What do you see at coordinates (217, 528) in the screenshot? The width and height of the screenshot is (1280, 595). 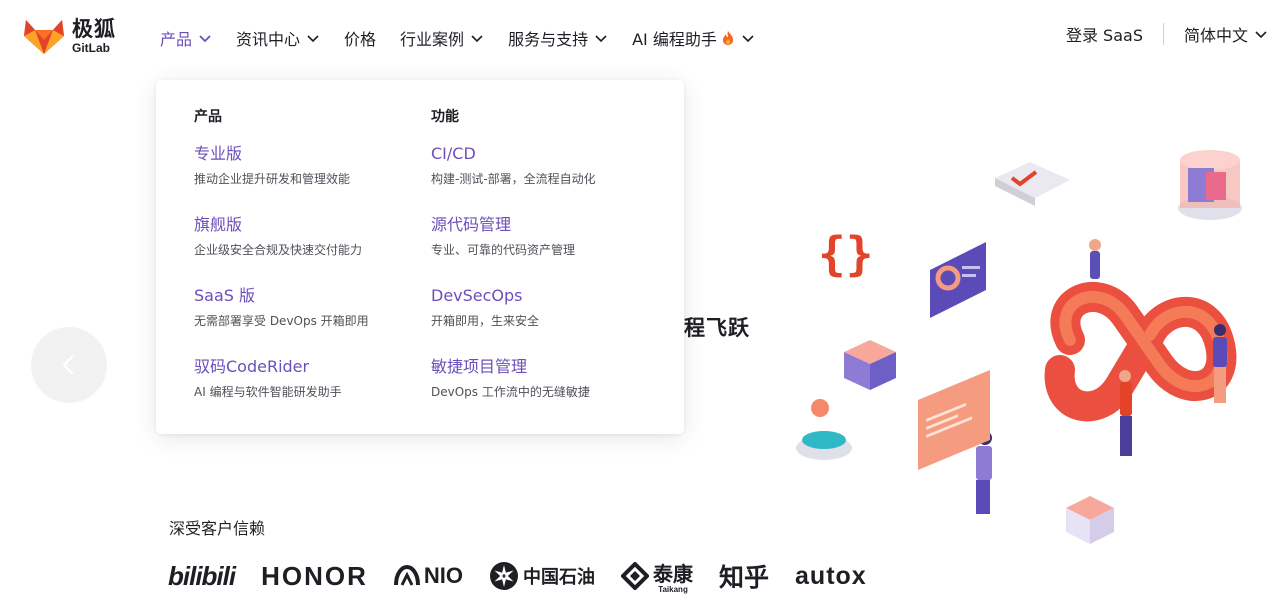 I see `customers-title: 深受客户信赖` at bounding box center [217, 528].